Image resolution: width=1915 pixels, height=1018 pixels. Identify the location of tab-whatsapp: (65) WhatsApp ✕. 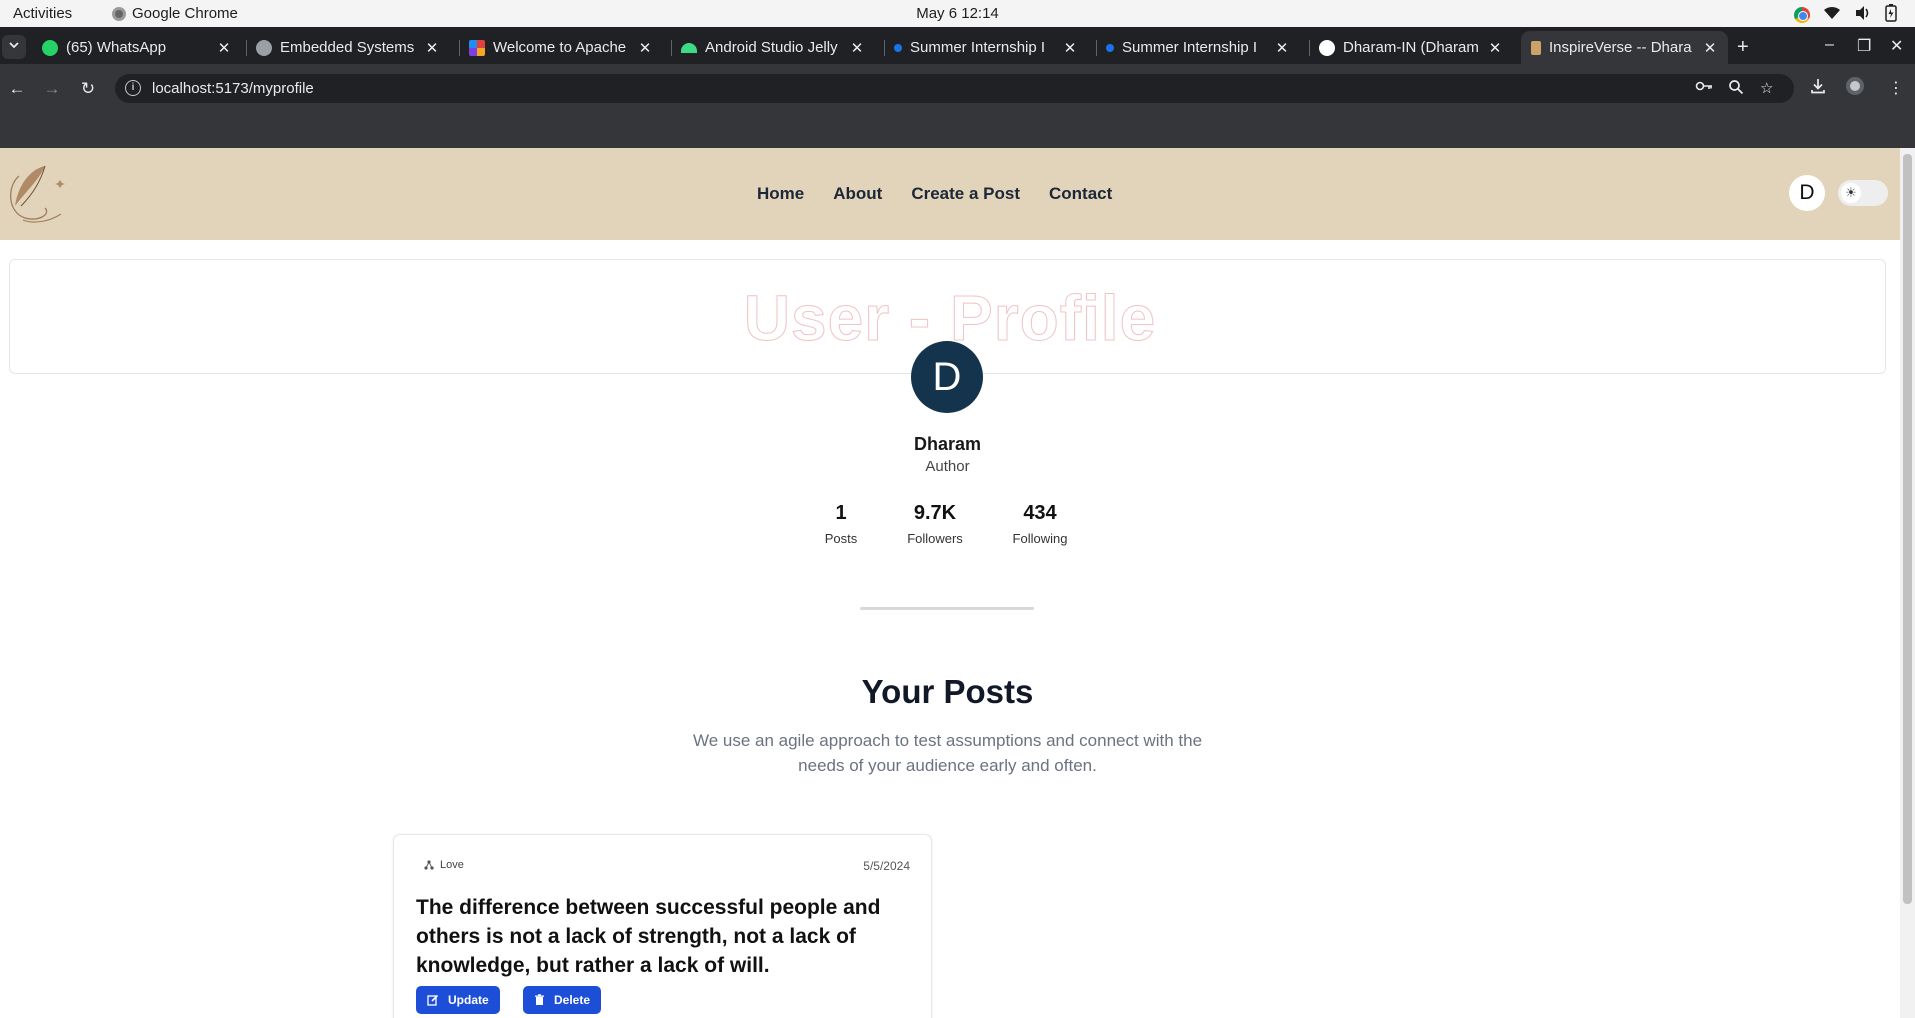
(137, 47).